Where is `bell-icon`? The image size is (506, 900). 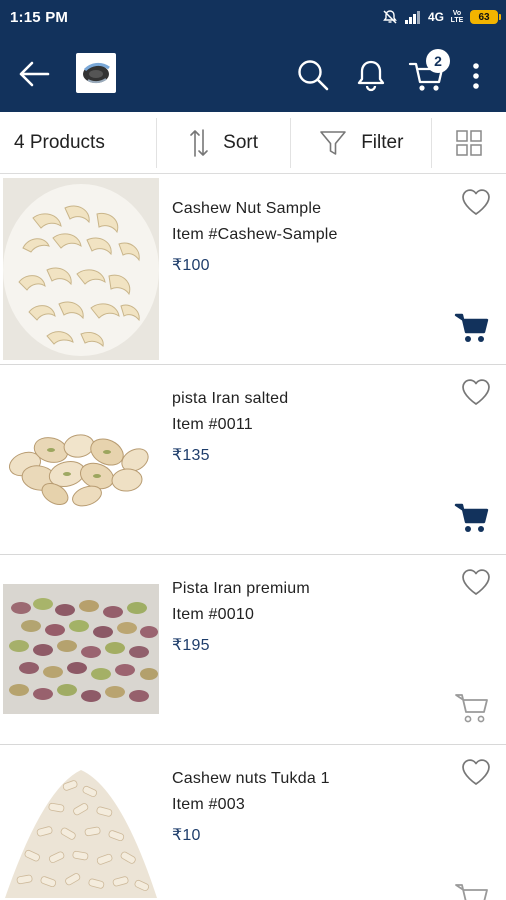 bell-icon is located at coordinates (371, 76).